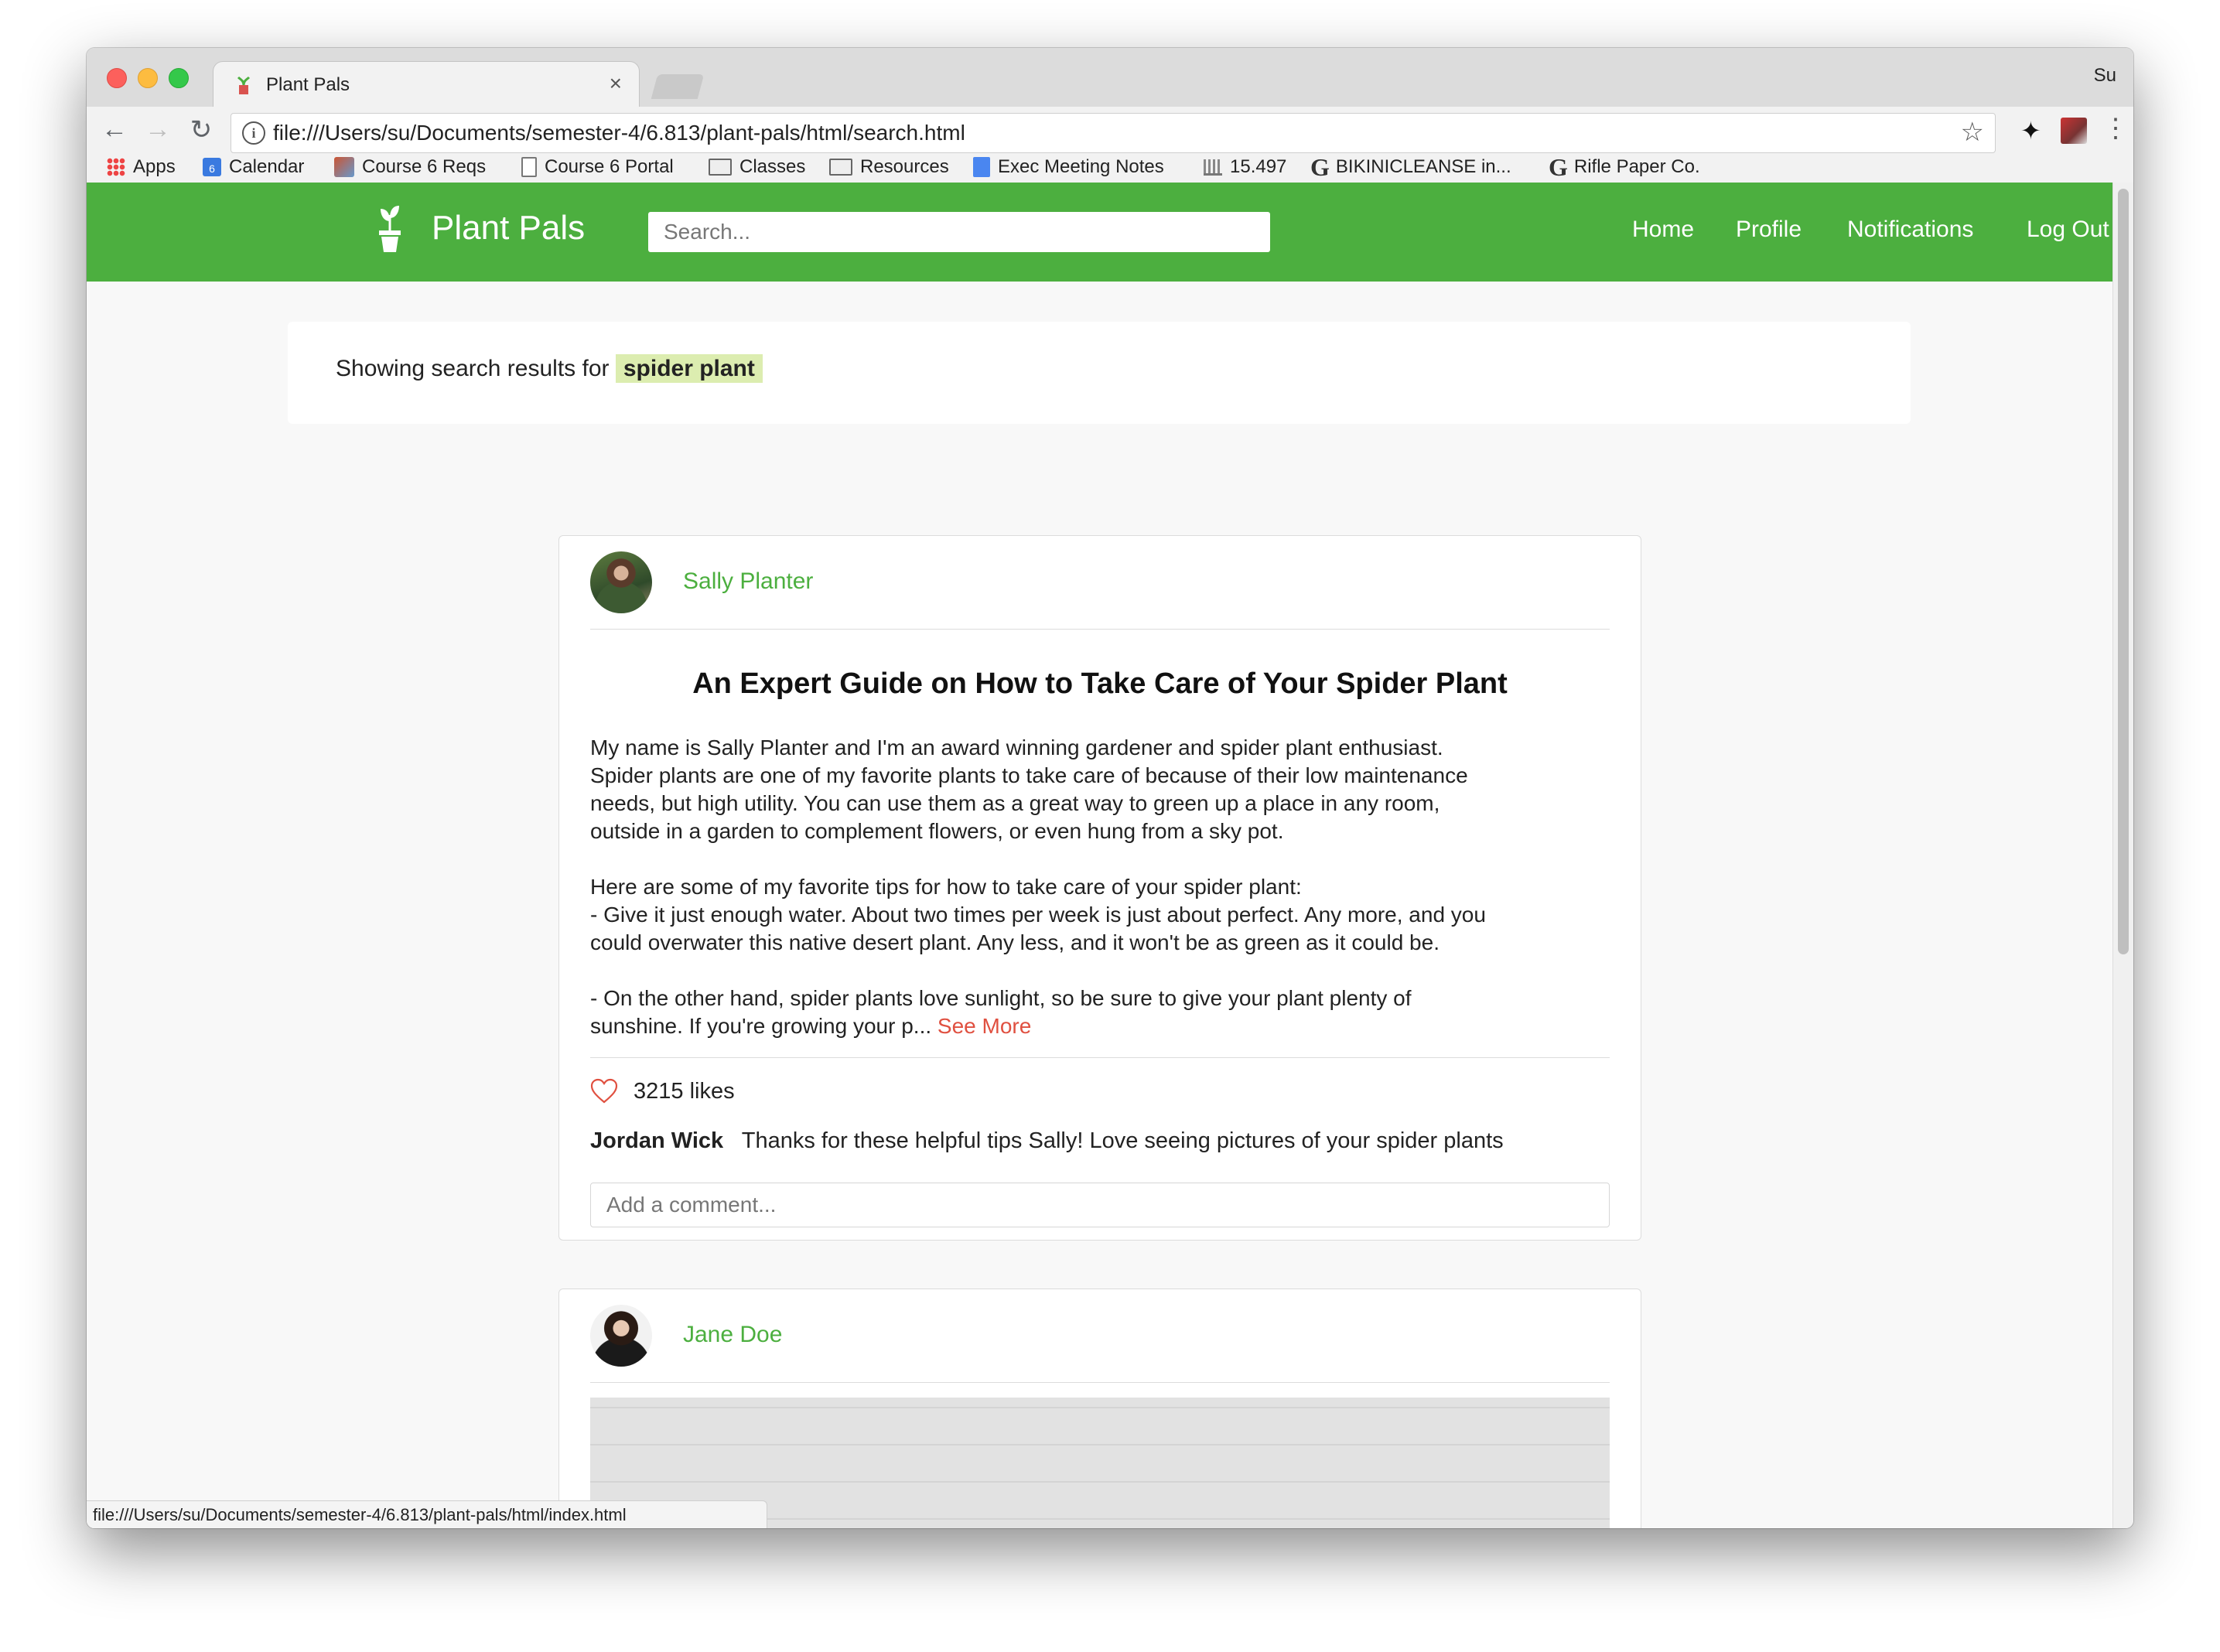  I want to click on bookmark-label: Course 6 Portal, so click(609, 166).